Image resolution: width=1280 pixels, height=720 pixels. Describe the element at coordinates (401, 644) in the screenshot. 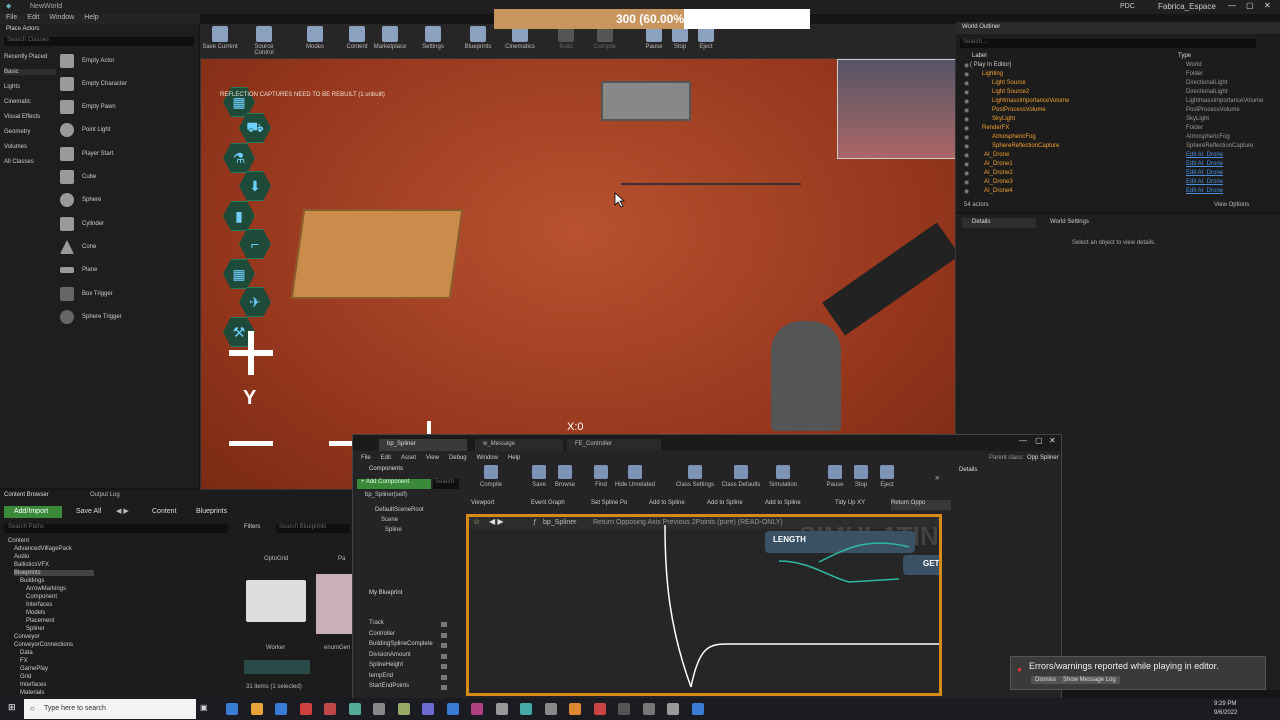

I see `variable-item: BuildingSplineComplete` at that location.